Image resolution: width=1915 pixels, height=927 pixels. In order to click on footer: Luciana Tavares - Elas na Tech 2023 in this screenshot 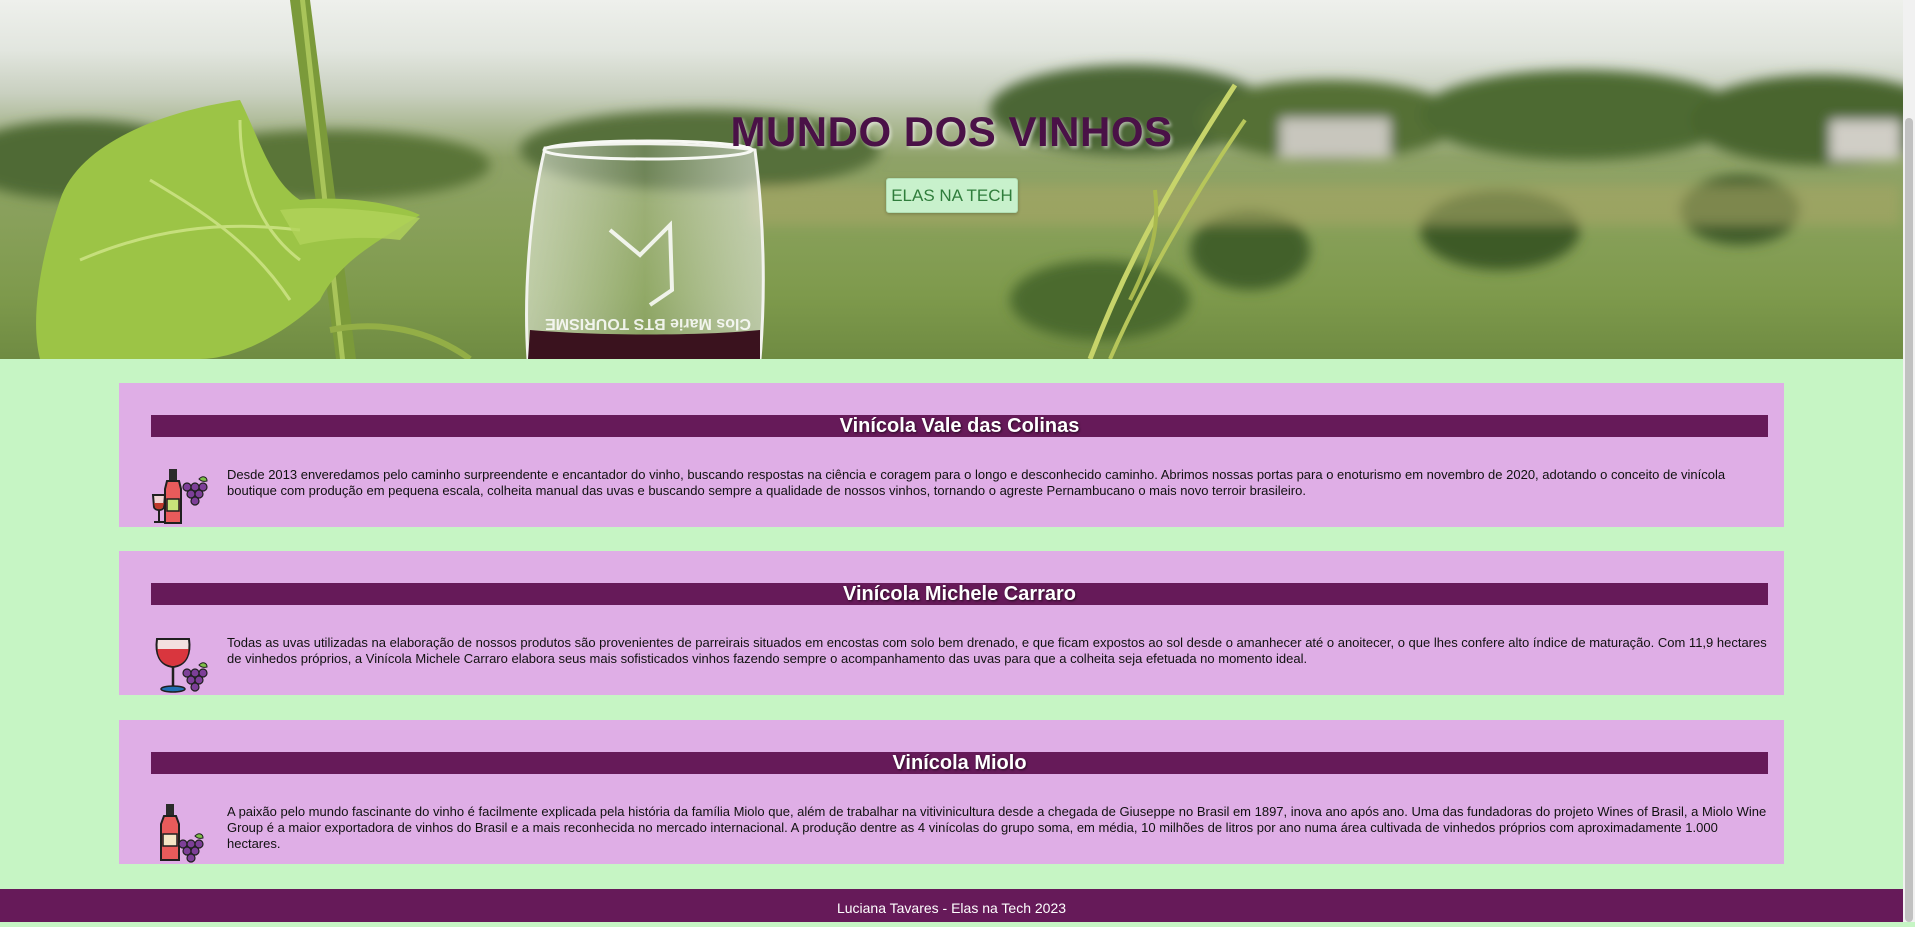, I will do `click(951, 905)`.